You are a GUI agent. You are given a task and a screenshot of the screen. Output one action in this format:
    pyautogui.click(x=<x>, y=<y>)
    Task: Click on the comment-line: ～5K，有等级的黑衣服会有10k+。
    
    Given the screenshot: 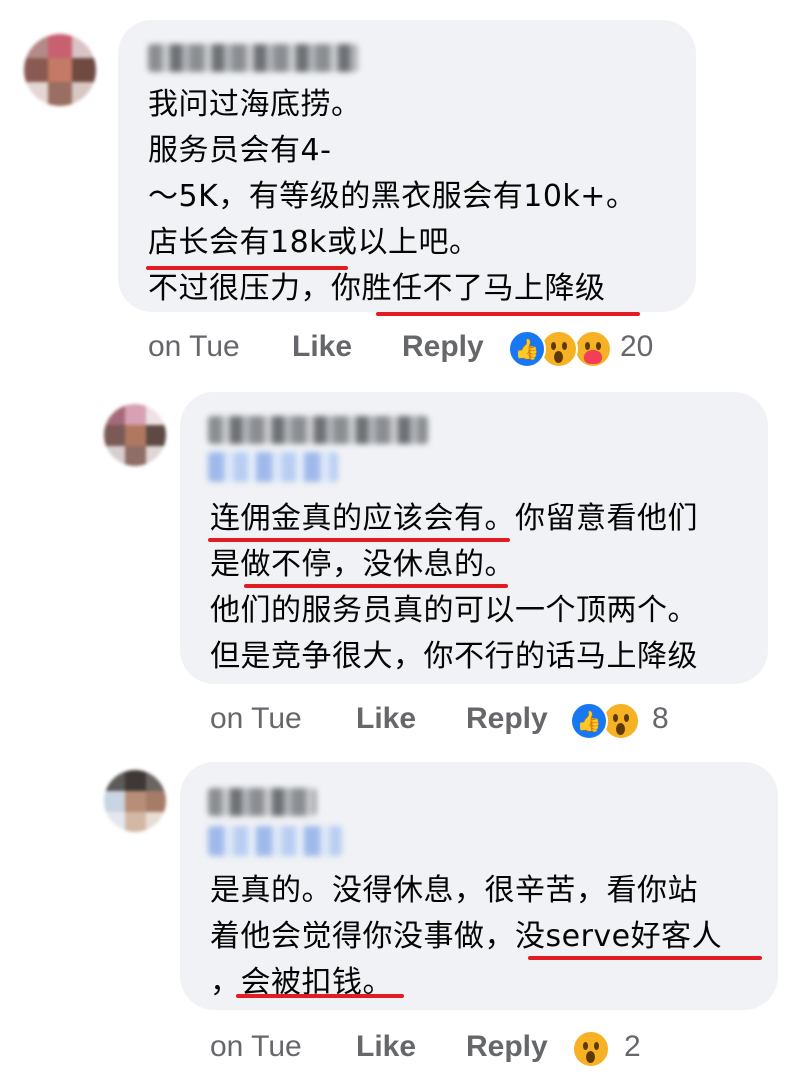 What is the action you would take?
    pyautogui.click(x=392, y=196)
    